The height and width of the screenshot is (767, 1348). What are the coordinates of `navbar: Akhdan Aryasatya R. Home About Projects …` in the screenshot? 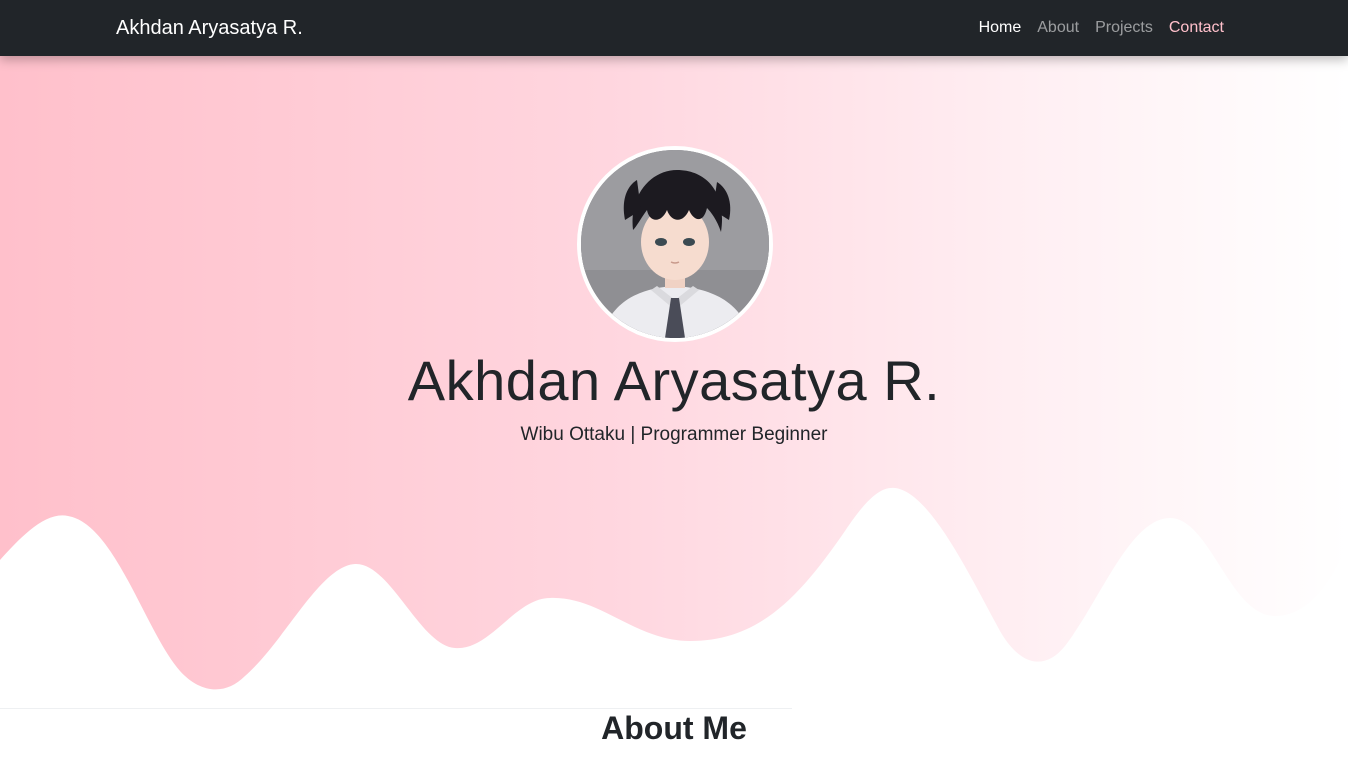 It's located at (674, 28).